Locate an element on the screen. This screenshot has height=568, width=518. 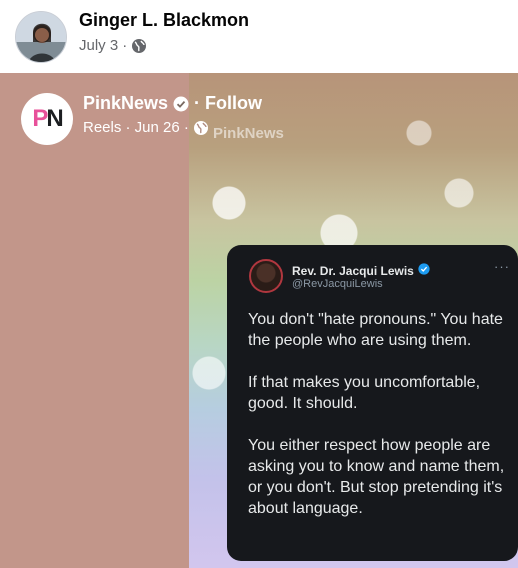
post-meta: July 3 · is located at coordinates (113, 45).